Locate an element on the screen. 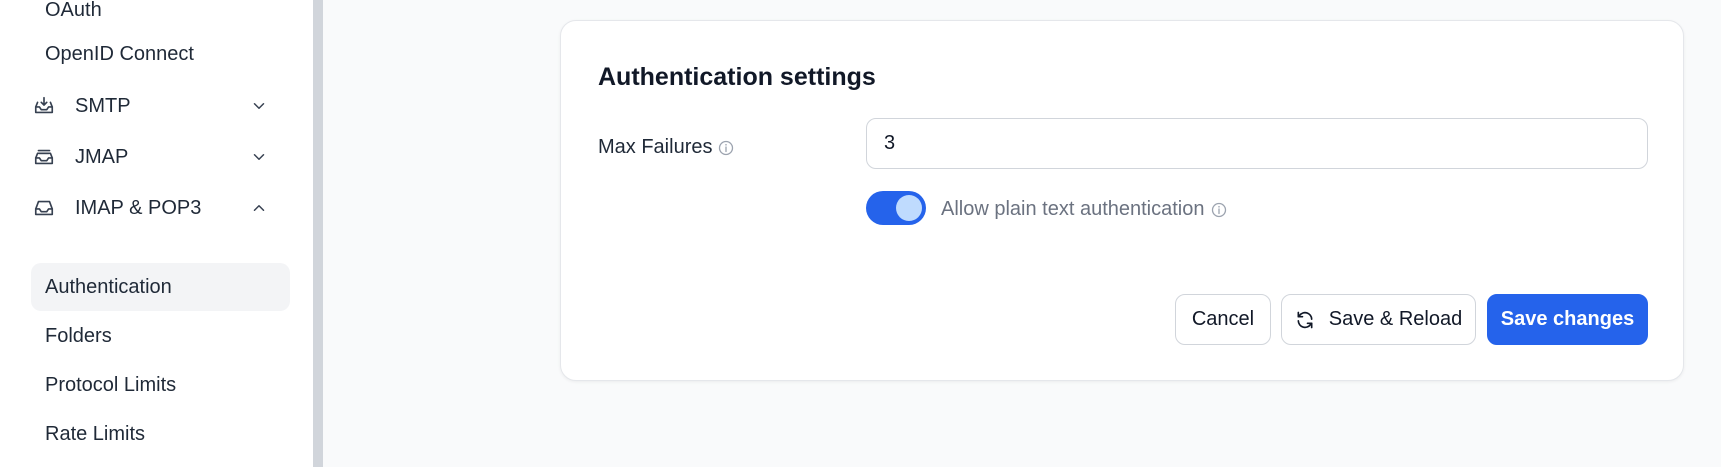  max-failures-label: Max Failures is located at coordinates (666, 147).